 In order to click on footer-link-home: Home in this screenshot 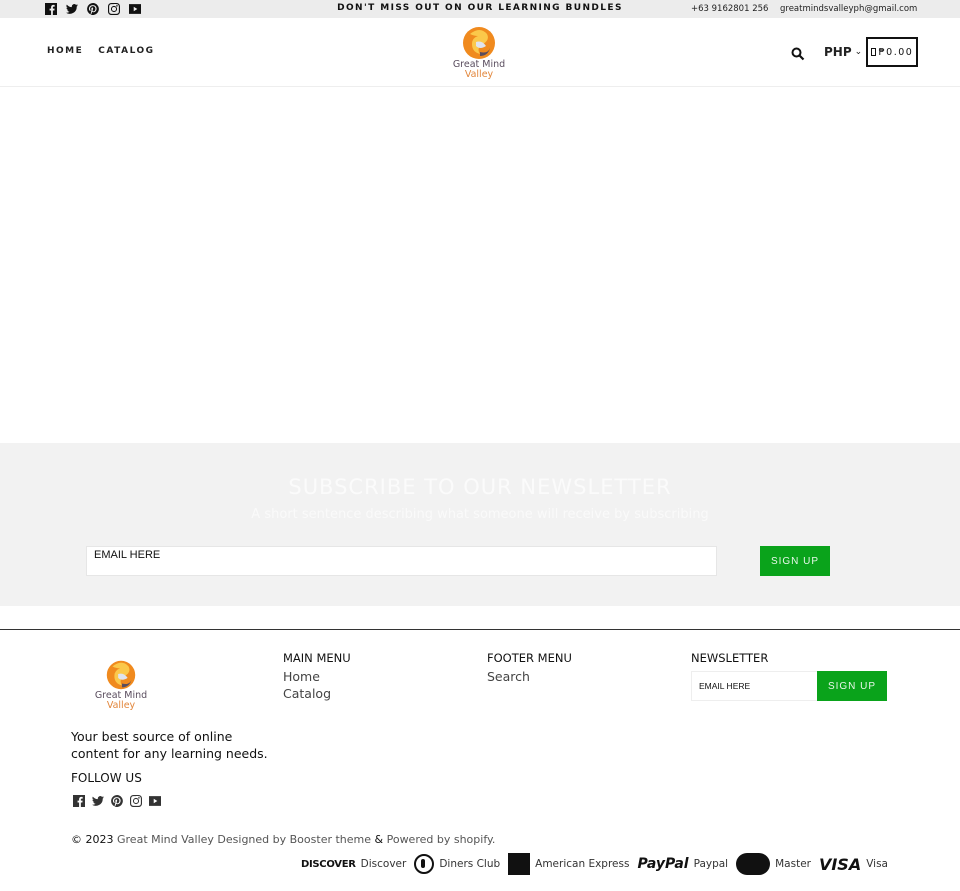, I will do `click(317, 677)`.